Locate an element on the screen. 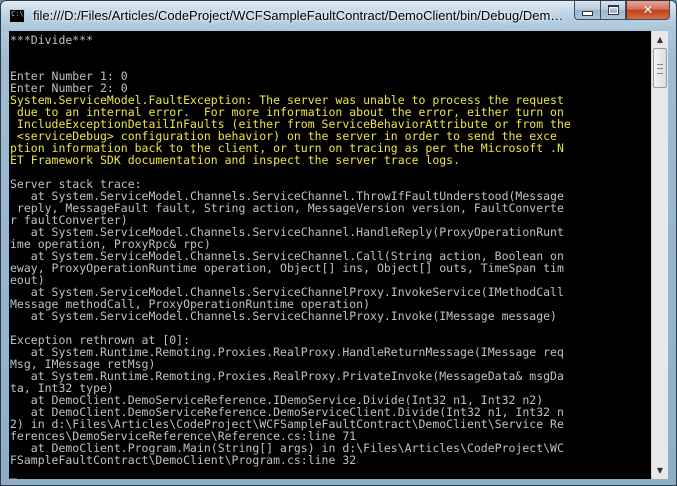  scrollbar-grip-icon is located at coordinates (660, 69).